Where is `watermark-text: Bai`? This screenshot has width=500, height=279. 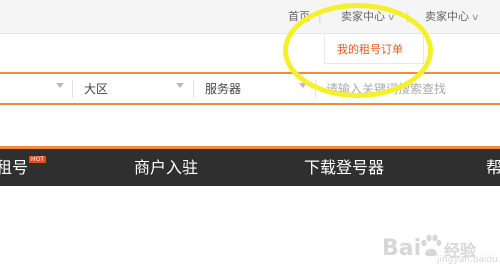 watermark-text: Bai is located at coordinates (402, 248).